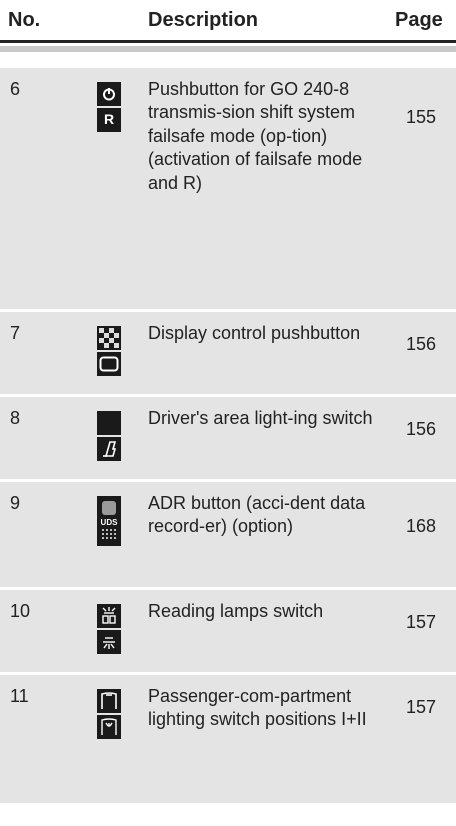  I want to click on display-frame-icon, so click(109, 364).